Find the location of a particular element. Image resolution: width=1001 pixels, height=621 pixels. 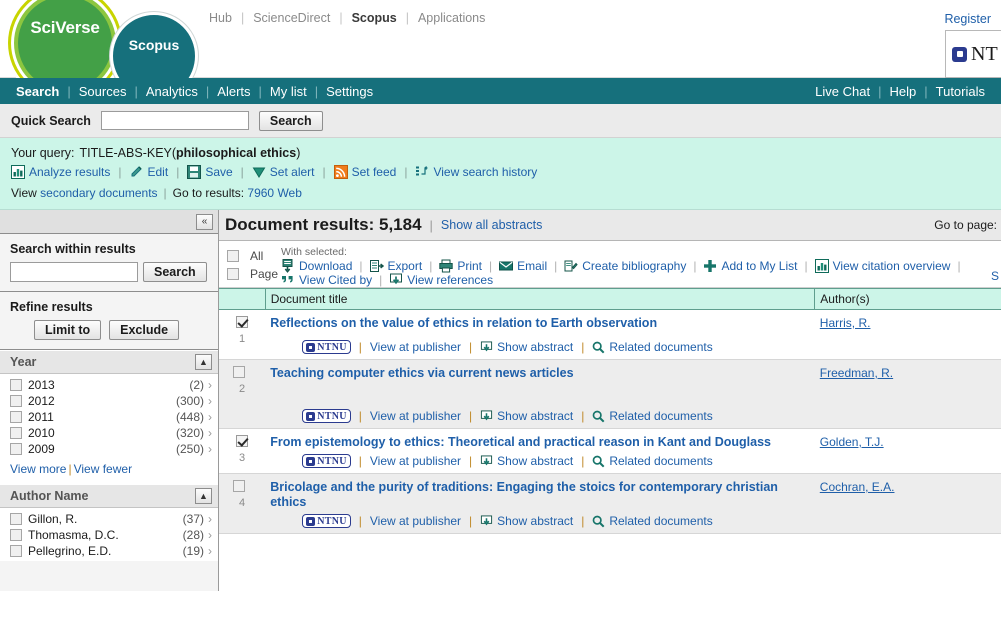

author-link: Harris, R. is located at coordinates (845, 323).